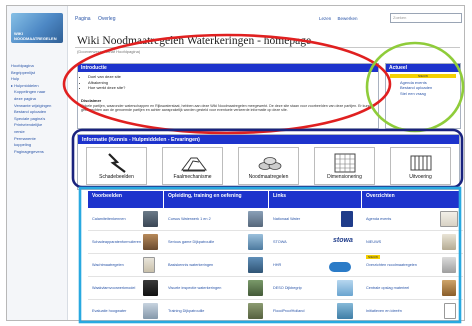  Describe the element at coordinates (280, 242) in the screenshot. I see `cell-link: STOWA` at that location.